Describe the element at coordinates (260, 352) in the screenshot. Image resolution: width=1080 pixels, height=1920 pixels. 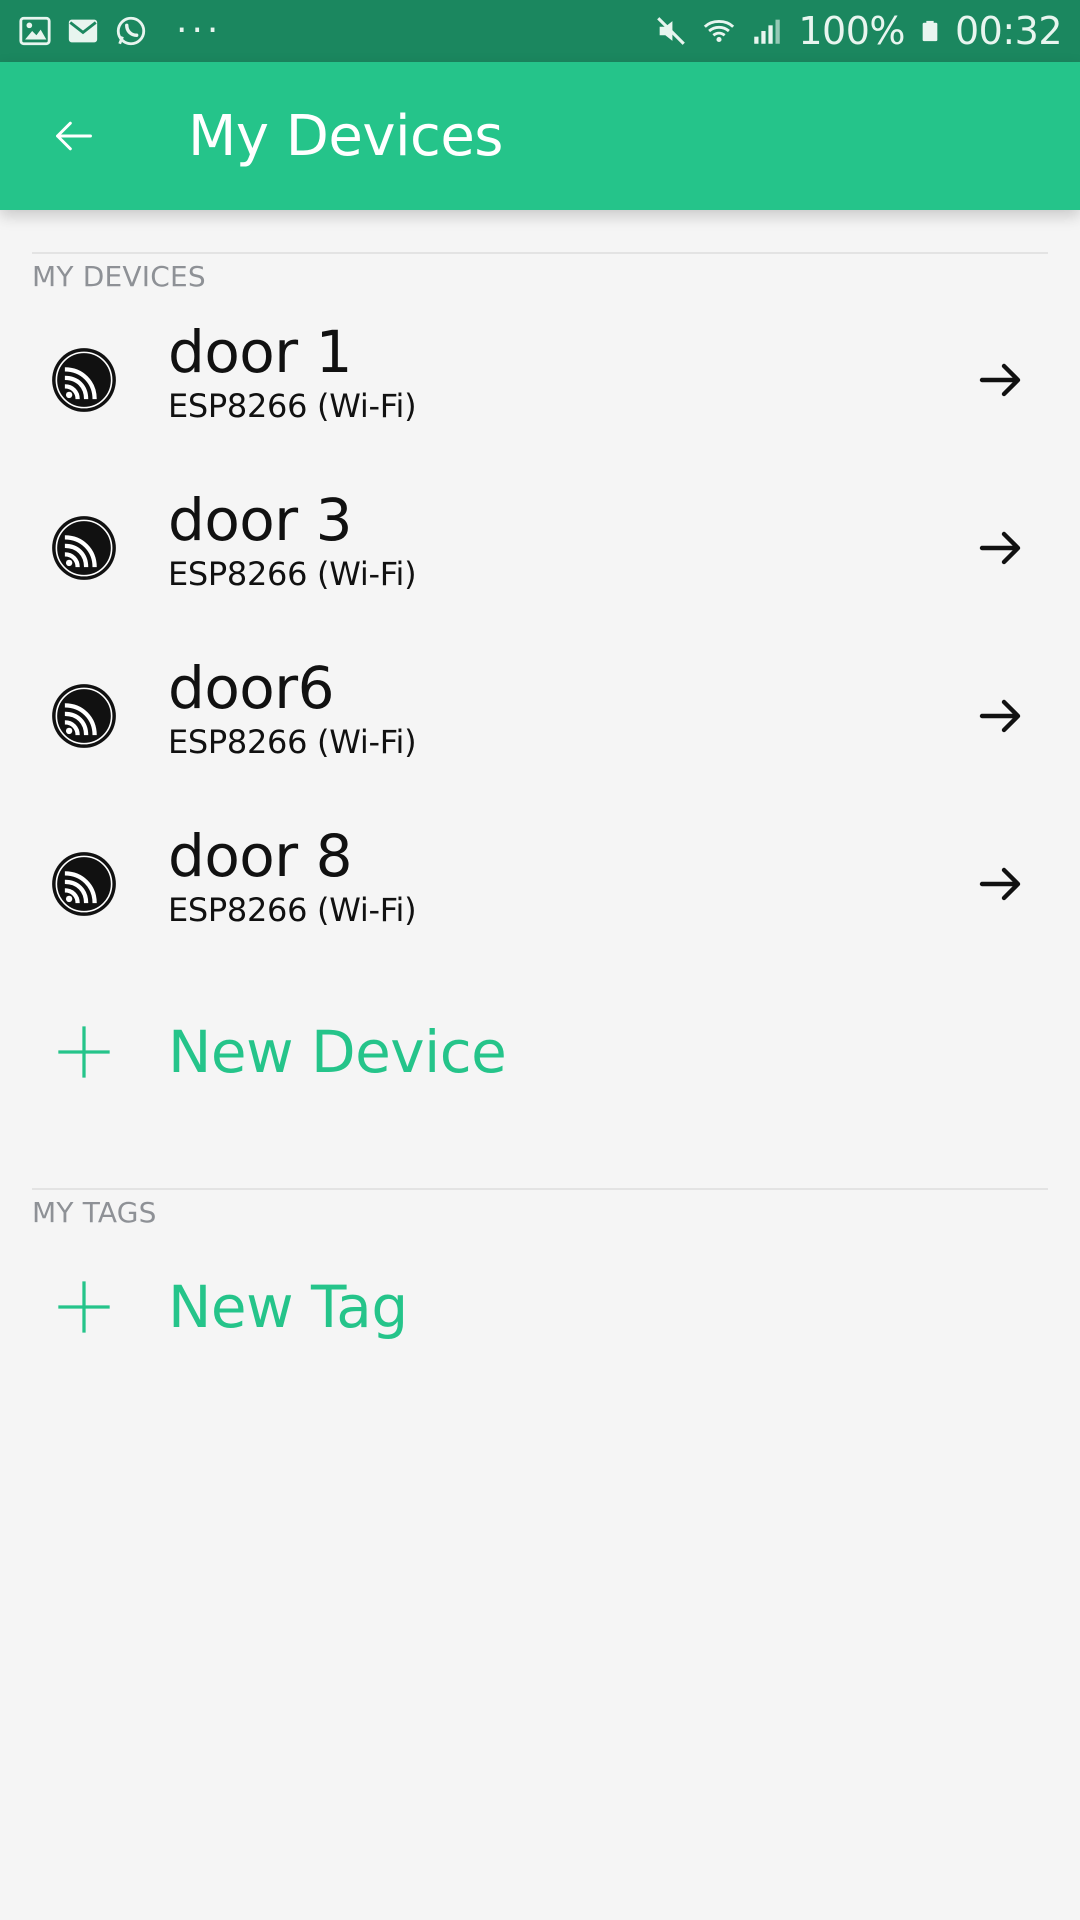
I see `device-name: door 1` at that location.